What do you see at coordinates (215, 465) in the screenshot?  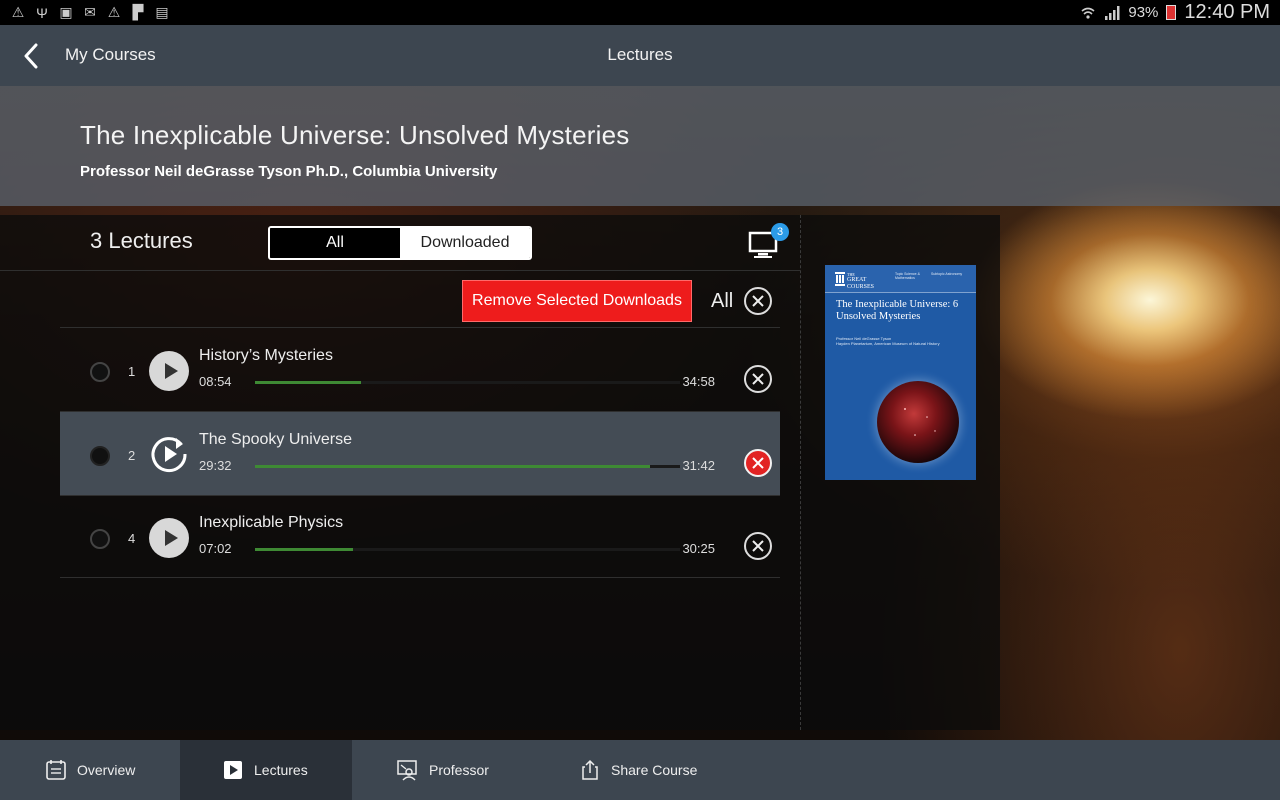 I see `elapsed-time: 29:32` at bounding box center [215, 465].